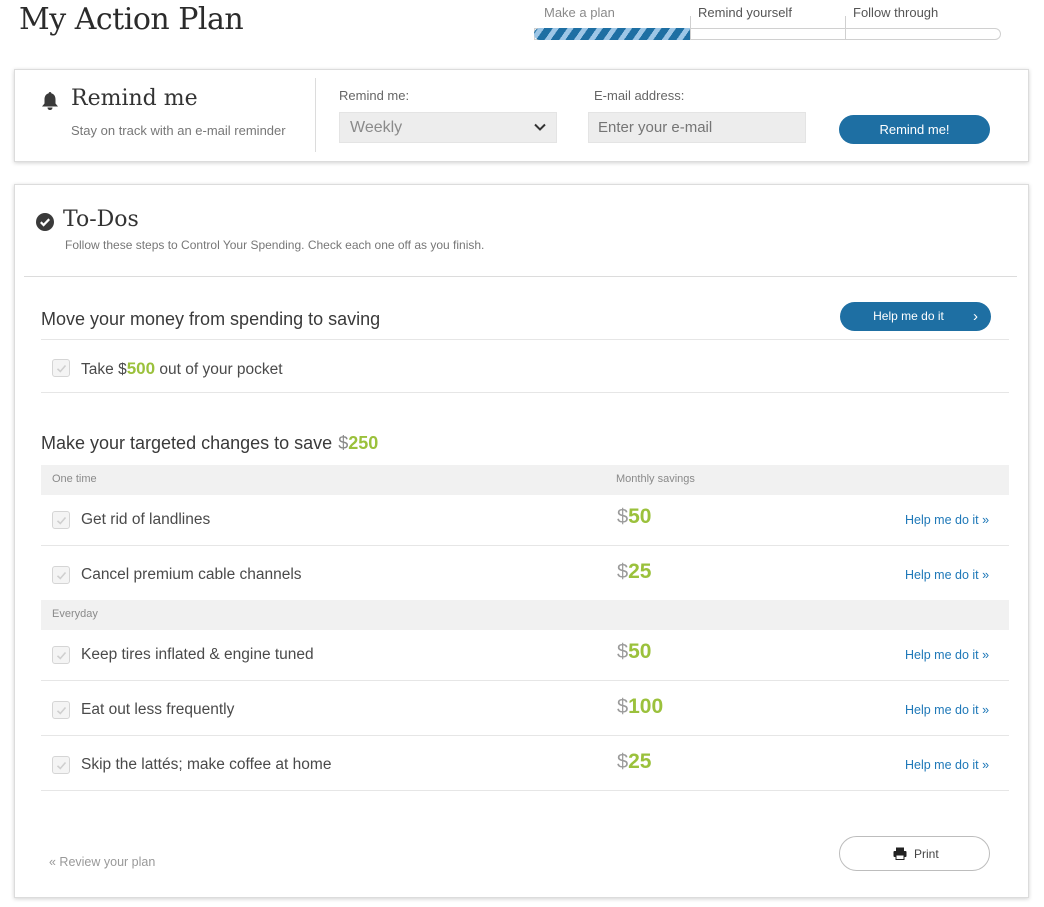 Image resolution: width=1044 pixels, height=907 pixels. I want to click on item-text: Take, so click(100, 369).